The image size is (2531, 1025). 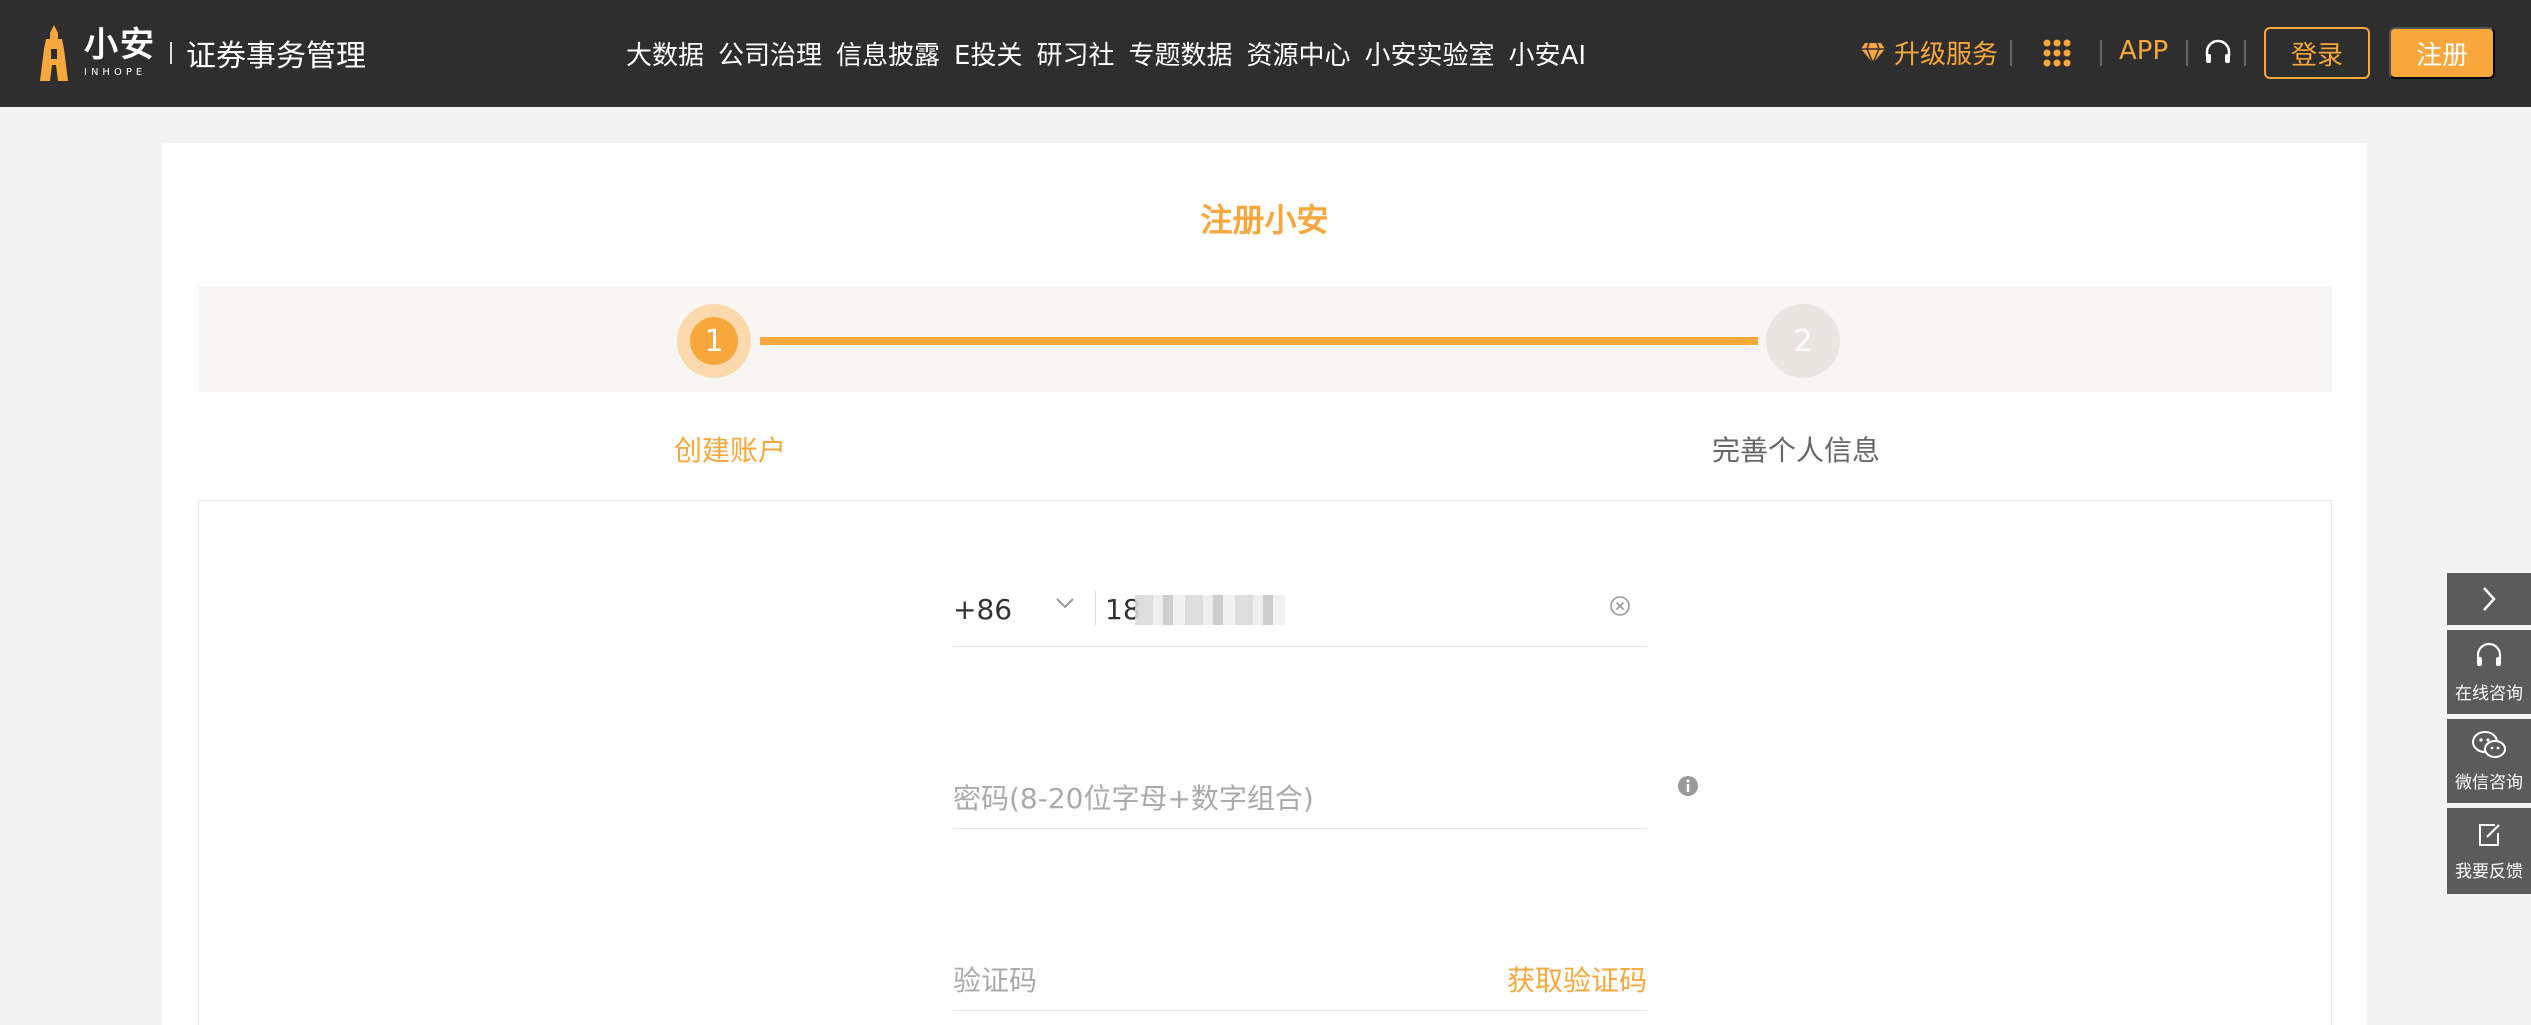 I want to click on tower-logo-icon, so click(x=54, y=53).